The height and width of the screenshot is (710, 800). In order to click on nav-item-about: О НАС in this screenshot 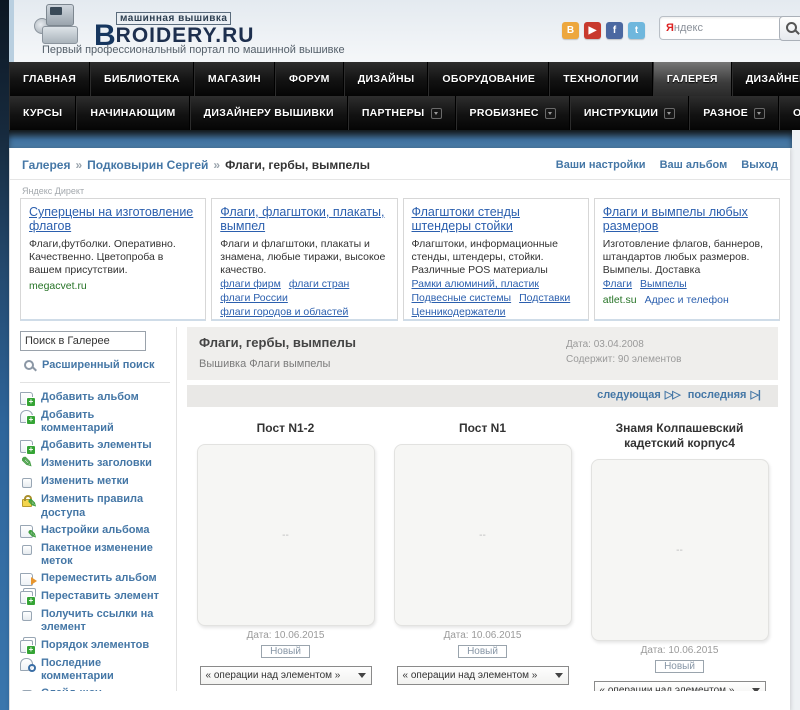, I will do `click(789, 113)`.